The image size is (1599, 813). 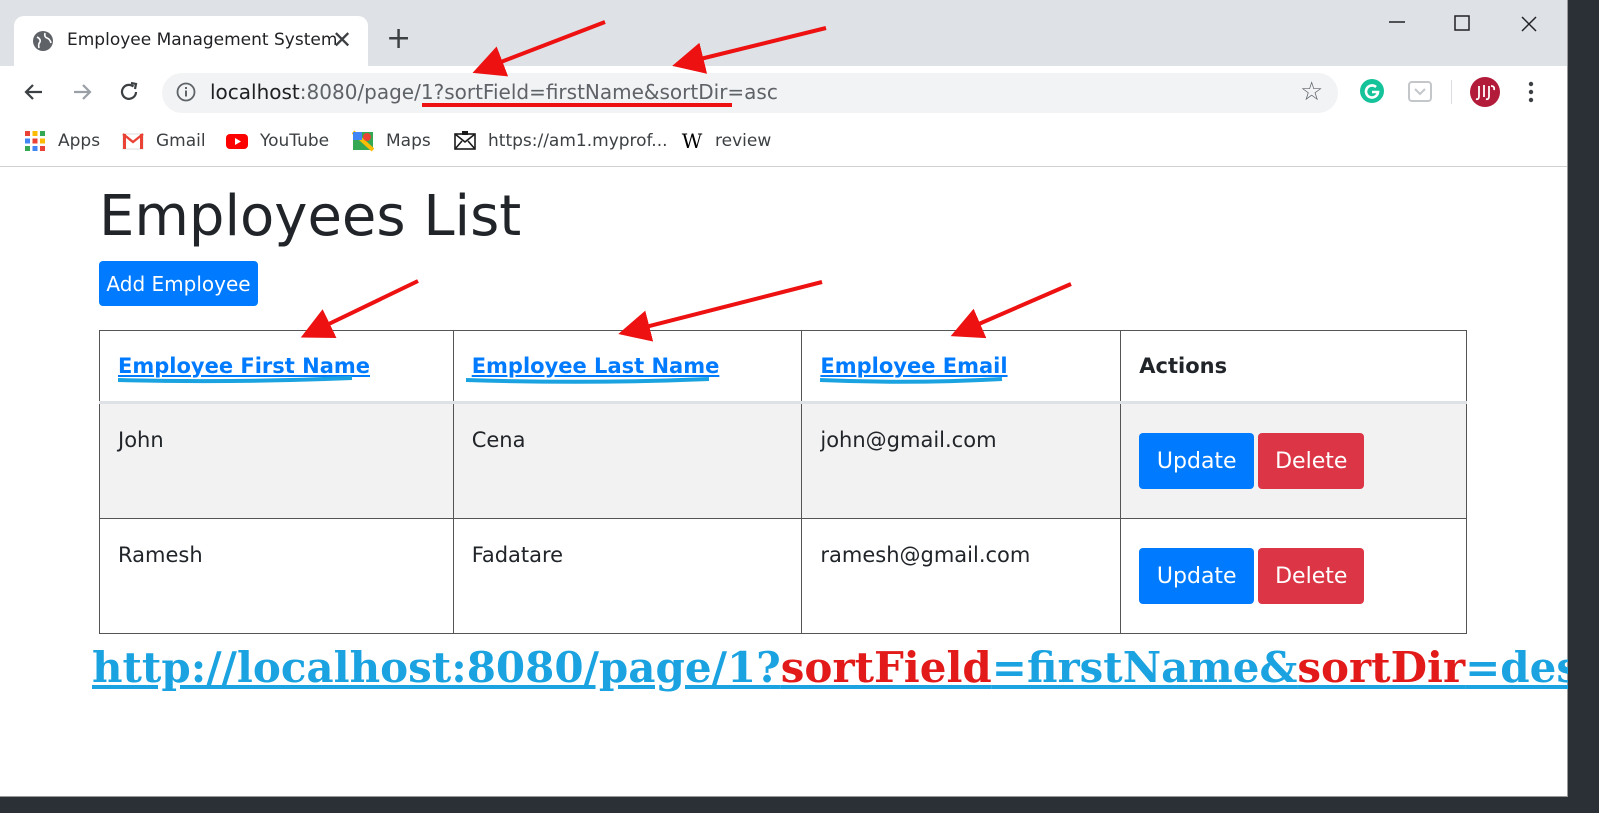 I want to click on header-email: Employee Email, so click(x=961, y=367).